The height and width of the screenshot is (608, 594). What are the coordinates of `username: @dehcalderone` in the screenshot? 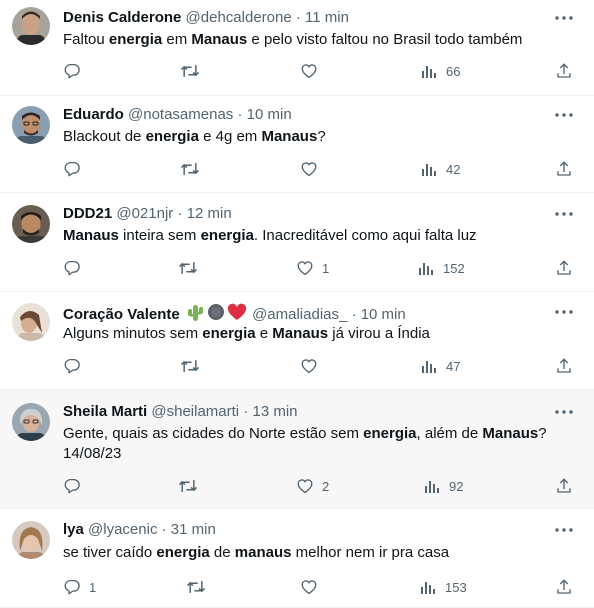 It's located at (239, 17).